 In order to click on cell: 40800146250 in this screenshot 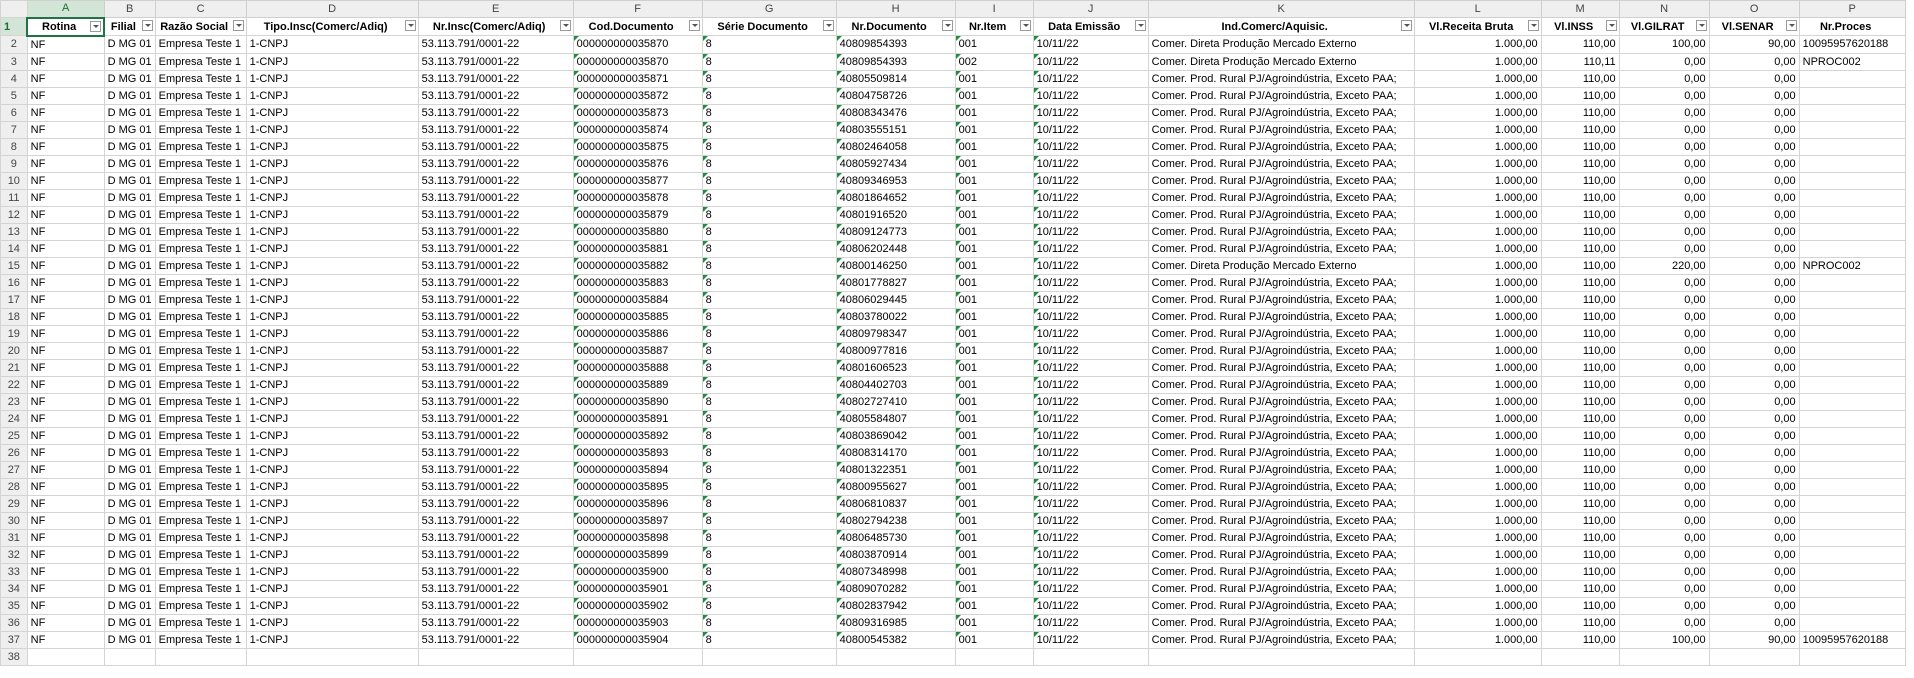, I will do `click(895, 265)`.